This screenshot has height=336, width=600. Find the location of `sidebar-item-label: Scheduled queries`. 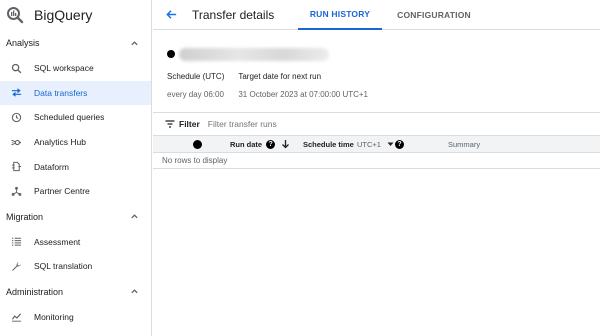

sidebar-item-label: Scheduled queries is located at coordinates (69, 117).